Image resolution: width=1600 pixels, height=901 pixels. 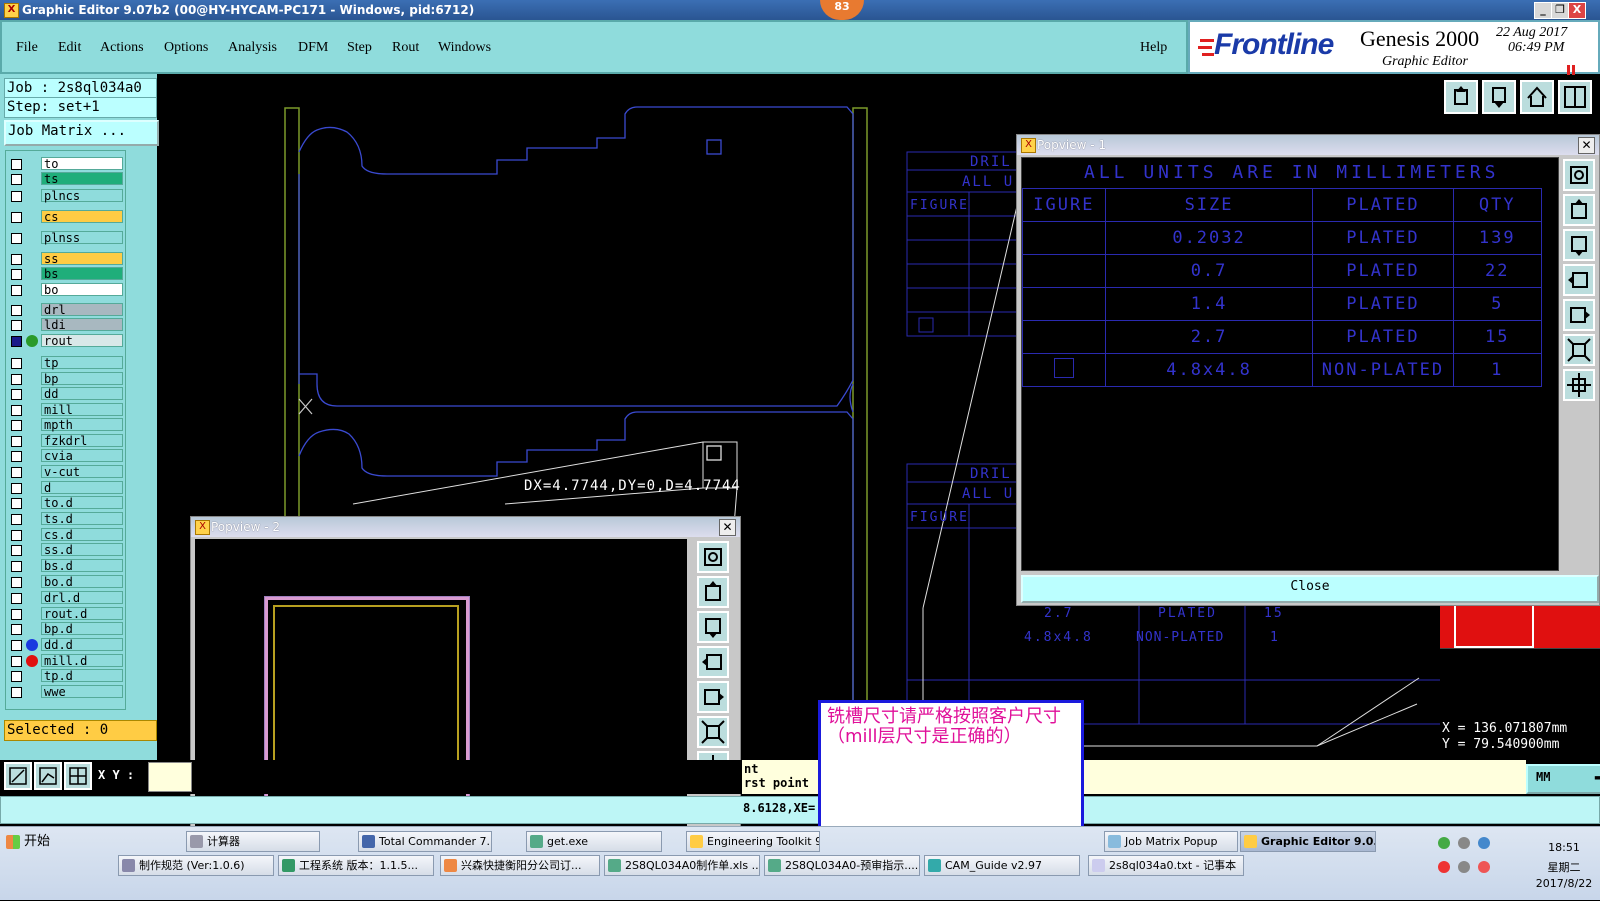 I want to click on layer-row: ss, so click(x=66, y=259).